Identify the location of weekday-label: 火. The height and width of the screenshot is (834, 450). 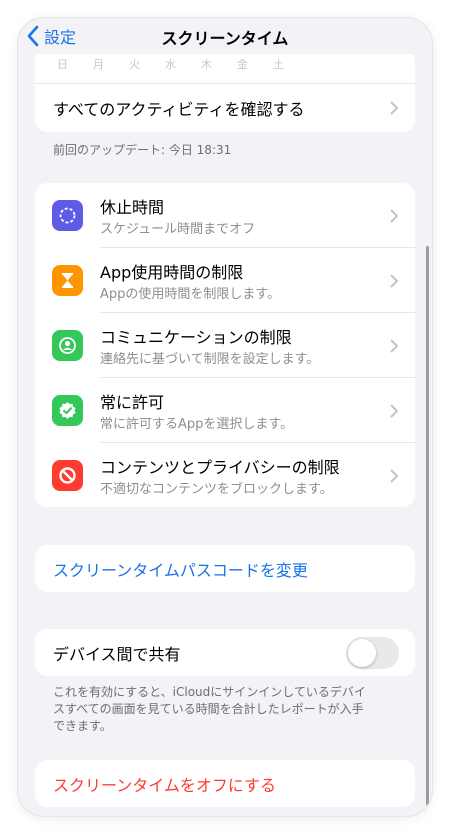
(134, 64).